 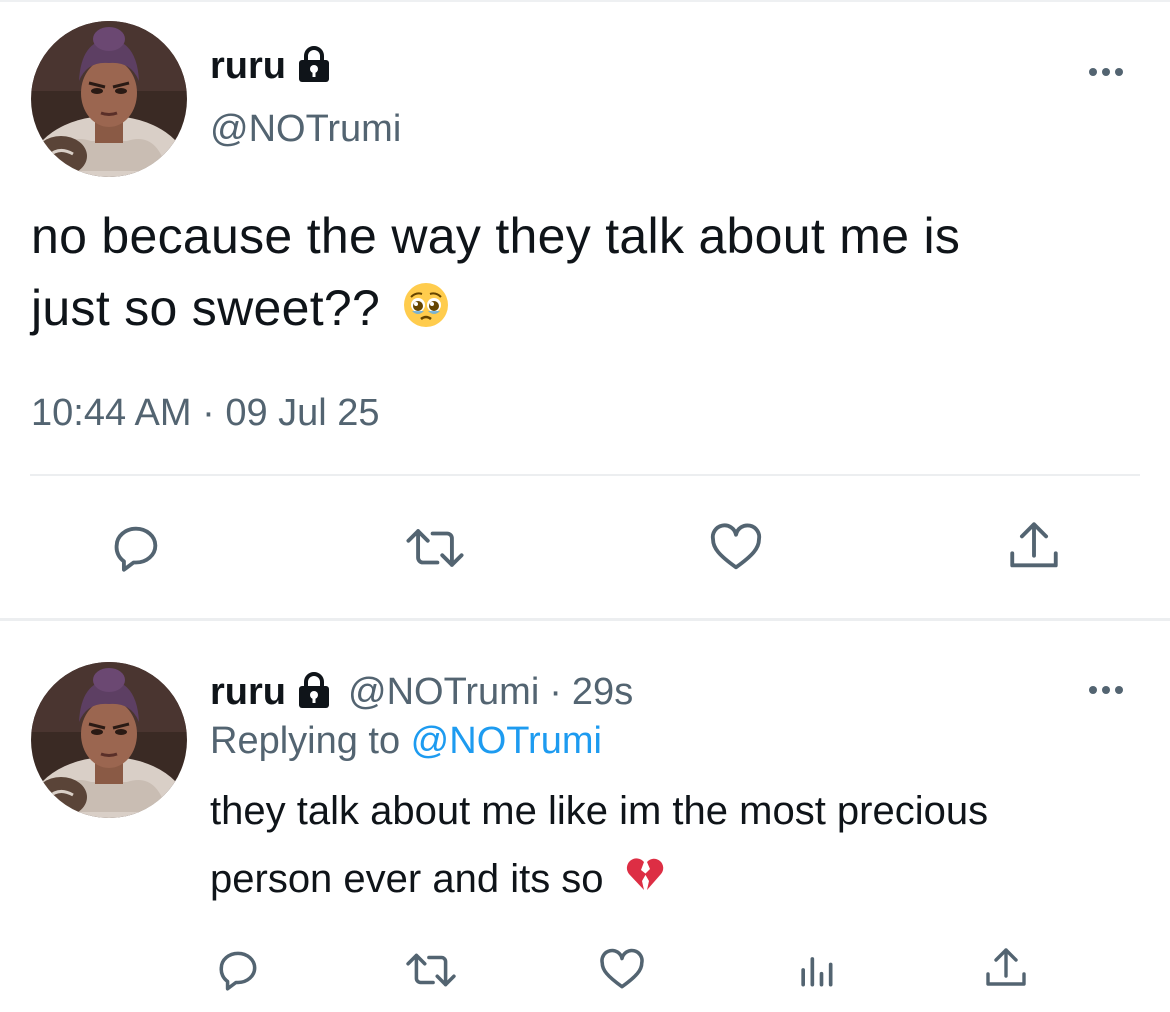 What do you see at coordinates (205, 413) in the screenshot?
I see `tweet-timestamp: 10:44 AM · 09 Jul 25` at bounding box center [205, 413].